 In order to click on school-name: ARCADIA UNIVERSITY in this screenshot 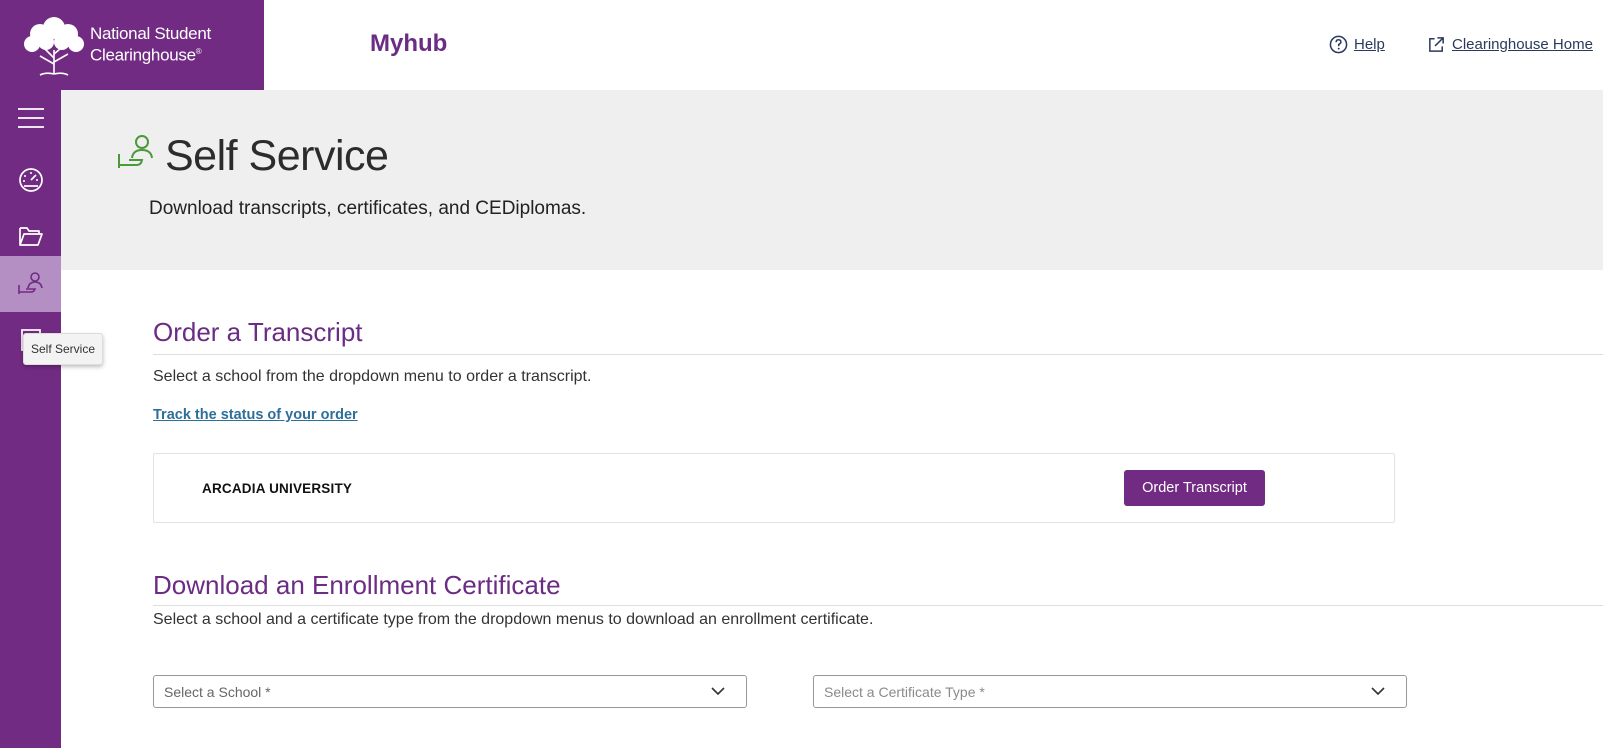, I will do `click(277, 488)`.